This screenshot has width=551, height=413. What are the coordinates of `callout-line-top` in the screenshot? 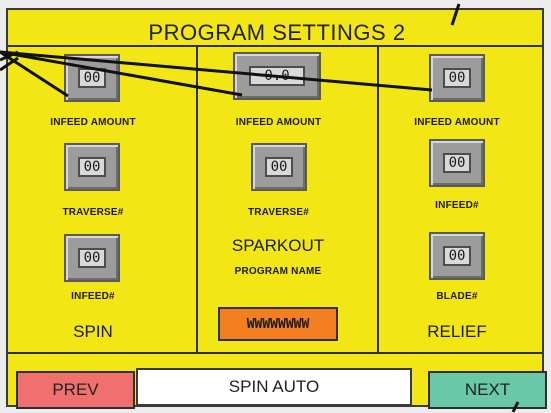 It's located at (455, 14).